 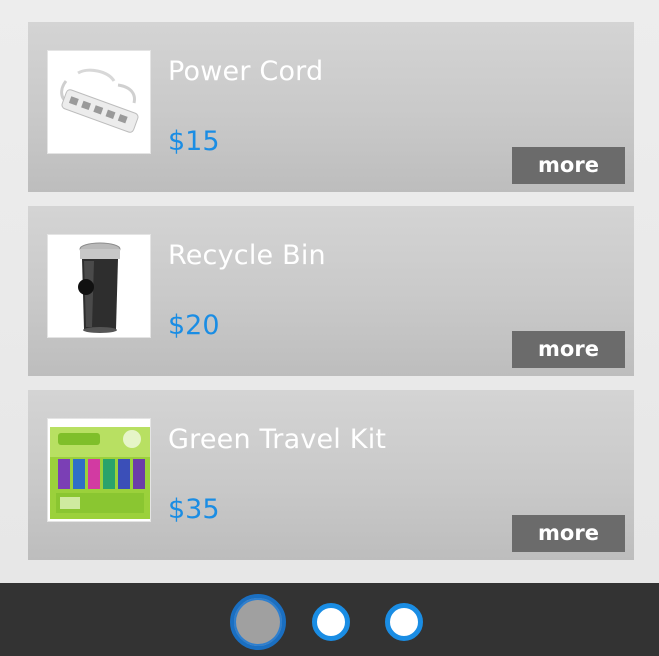 What do you see at coordinates (194, 509) in the screenshot?
I see `product-price: $35` at bounding box center [194, 509].